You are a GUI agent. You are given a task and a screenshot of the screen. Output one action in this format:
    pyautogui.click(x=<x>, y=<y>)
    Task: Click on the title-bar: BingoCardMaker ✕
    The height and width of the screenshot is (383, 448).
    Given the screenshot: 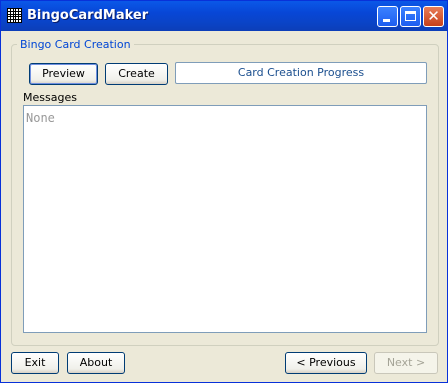 What is the action you would take?
    pyautogui.click(x=224, y=16)
    